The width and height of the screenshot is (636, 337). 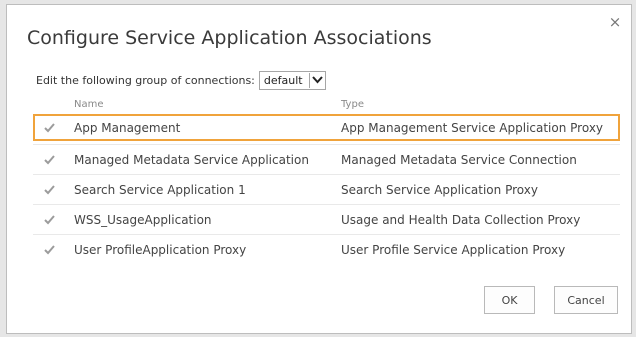 I want to click on close-icon: ×, so click(x=615, y=22).